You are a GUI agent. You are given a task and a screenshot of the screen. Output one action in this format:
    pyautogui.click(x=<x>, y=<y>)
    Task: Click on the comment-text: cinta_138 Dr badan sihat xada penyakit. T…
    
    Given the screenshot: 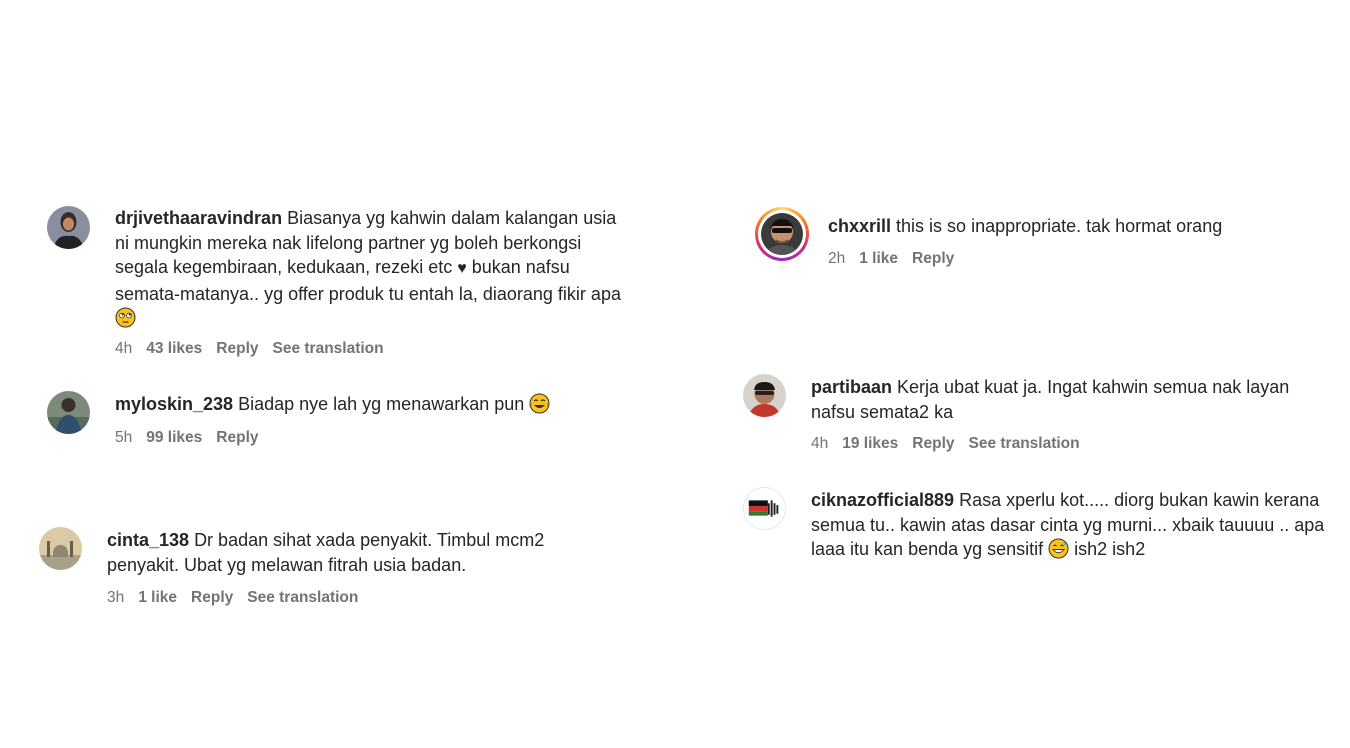 What is the action you would take?
    pyautogui.click(x=326, y=552)
    